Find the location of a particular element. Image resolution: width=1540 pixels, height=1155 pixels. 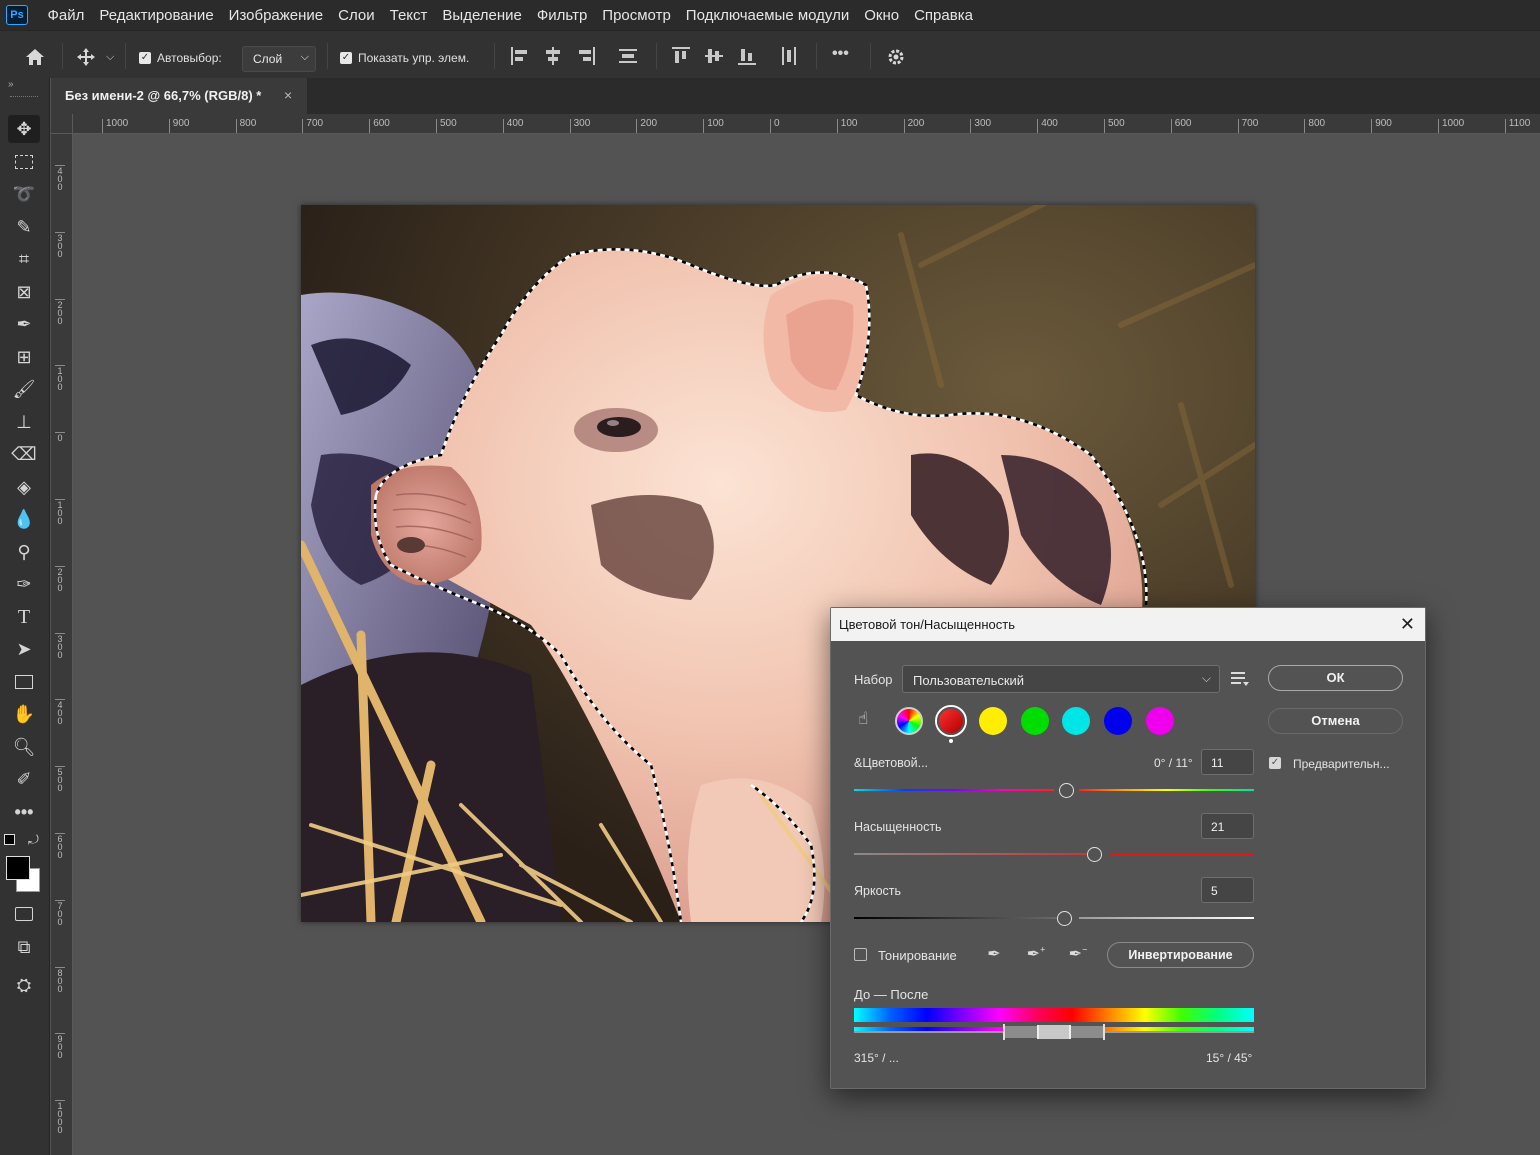

move-tool-icon is located at coordinates (86, 57).